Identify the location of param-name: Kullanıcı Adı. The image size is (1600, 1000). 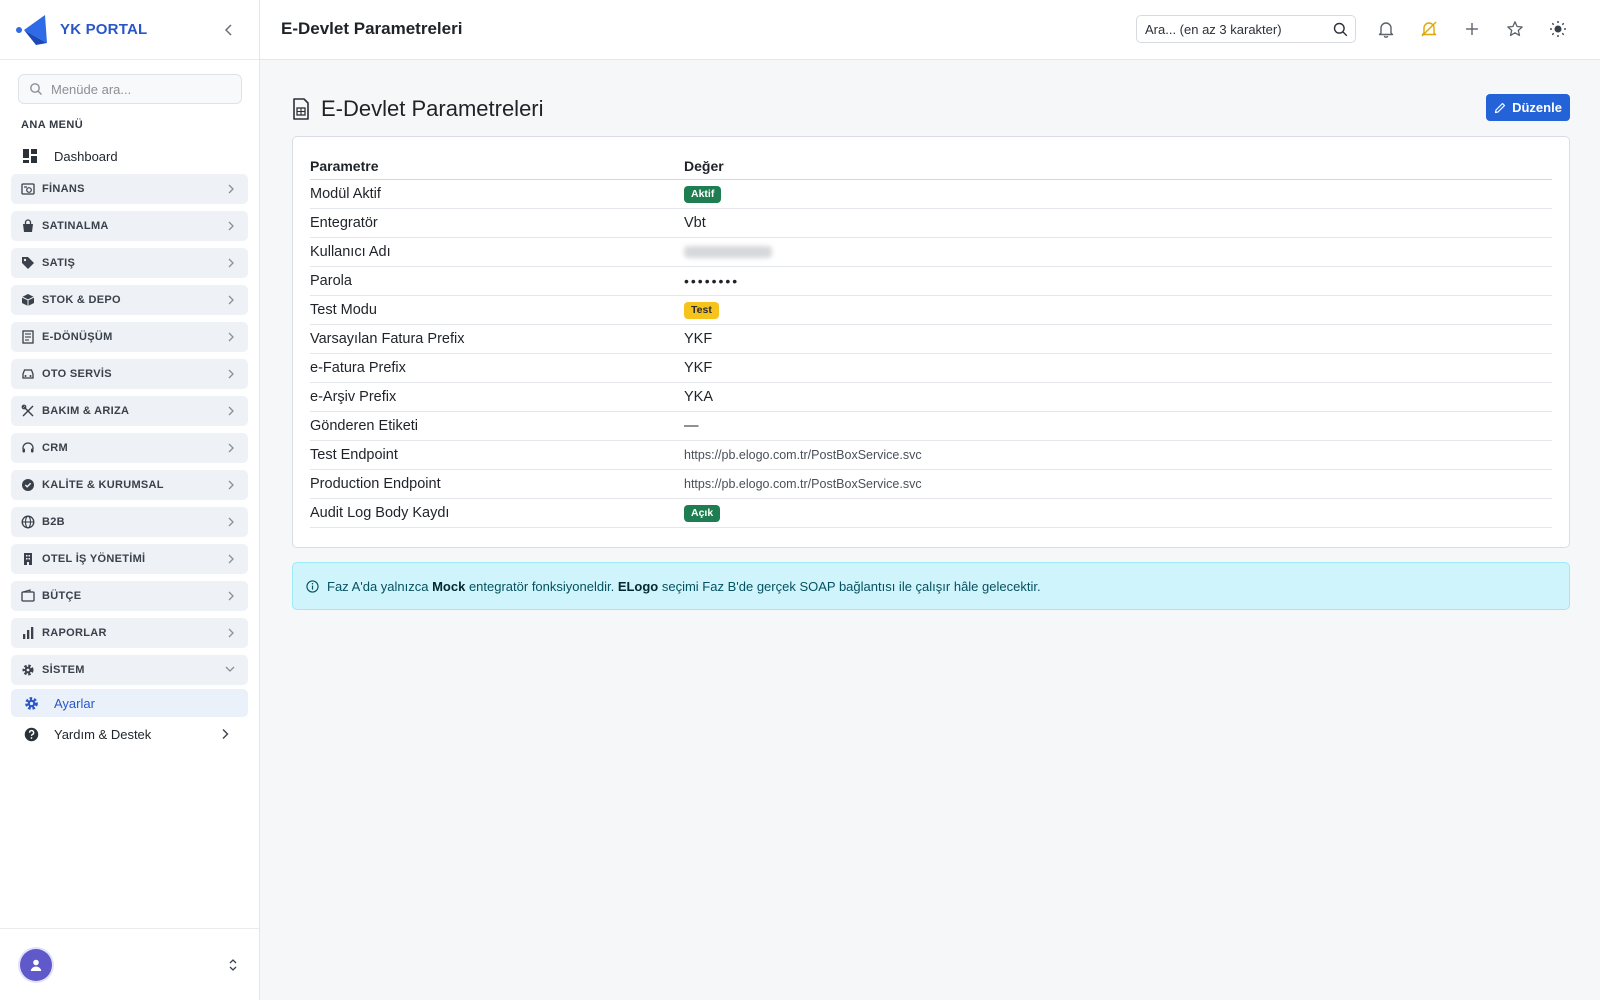
(497, 252).